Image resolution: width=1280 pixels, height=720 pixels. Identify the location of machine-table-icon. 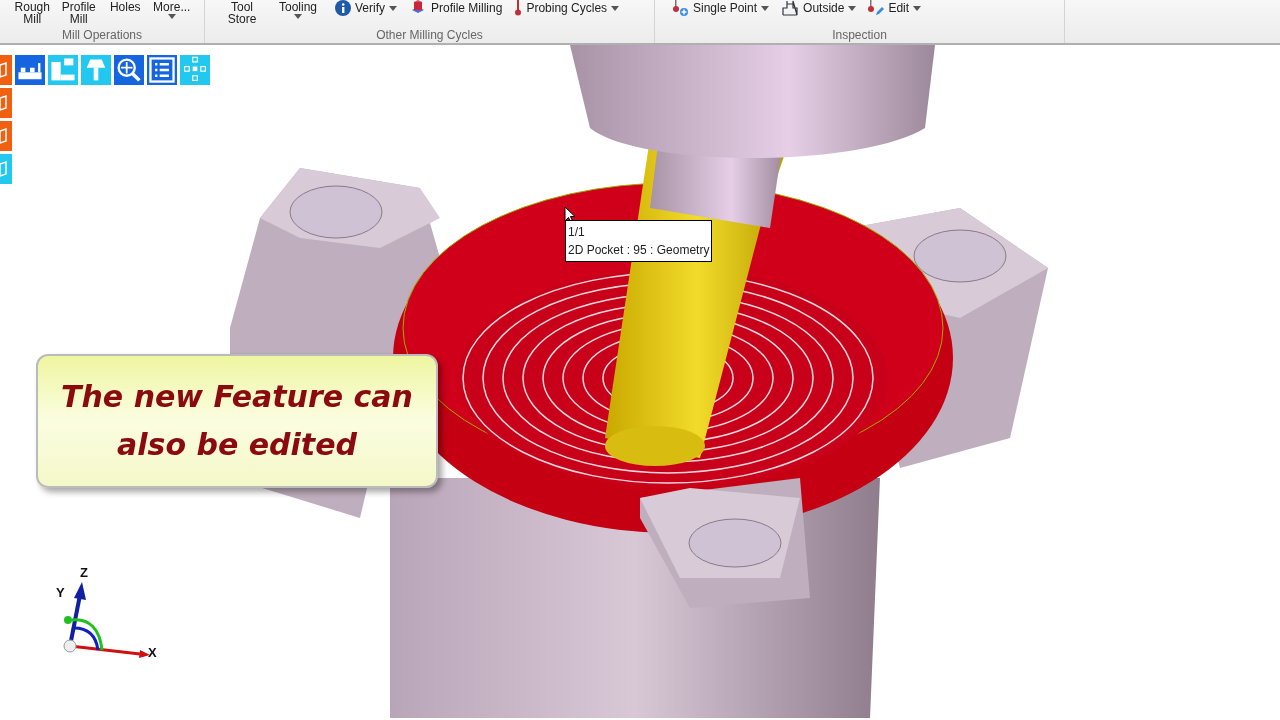
(30, 70).